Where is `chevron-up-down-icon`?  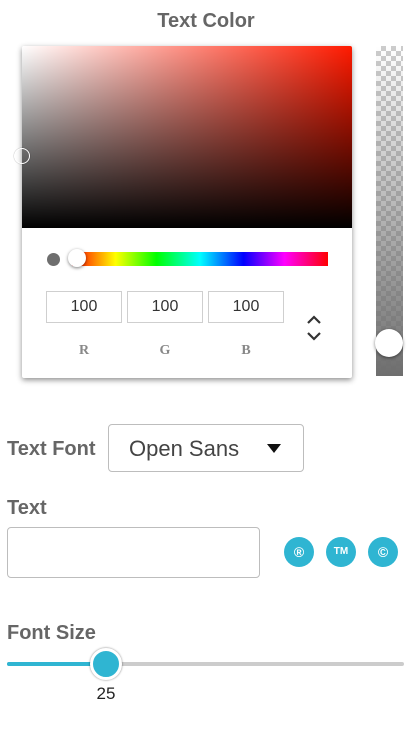 chevron-up-down-icon is located at coordinates (314, 328).